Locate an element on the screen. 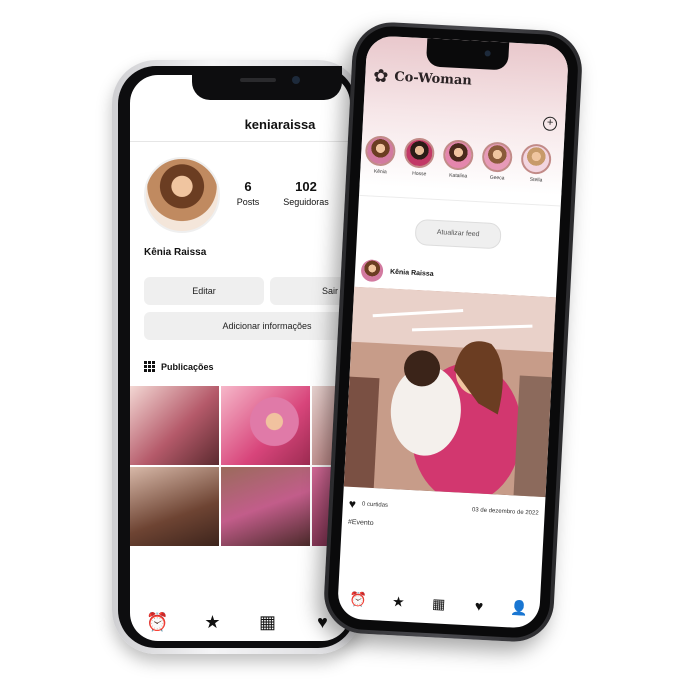  post-author-avatar is located at coordinates (372, 271).